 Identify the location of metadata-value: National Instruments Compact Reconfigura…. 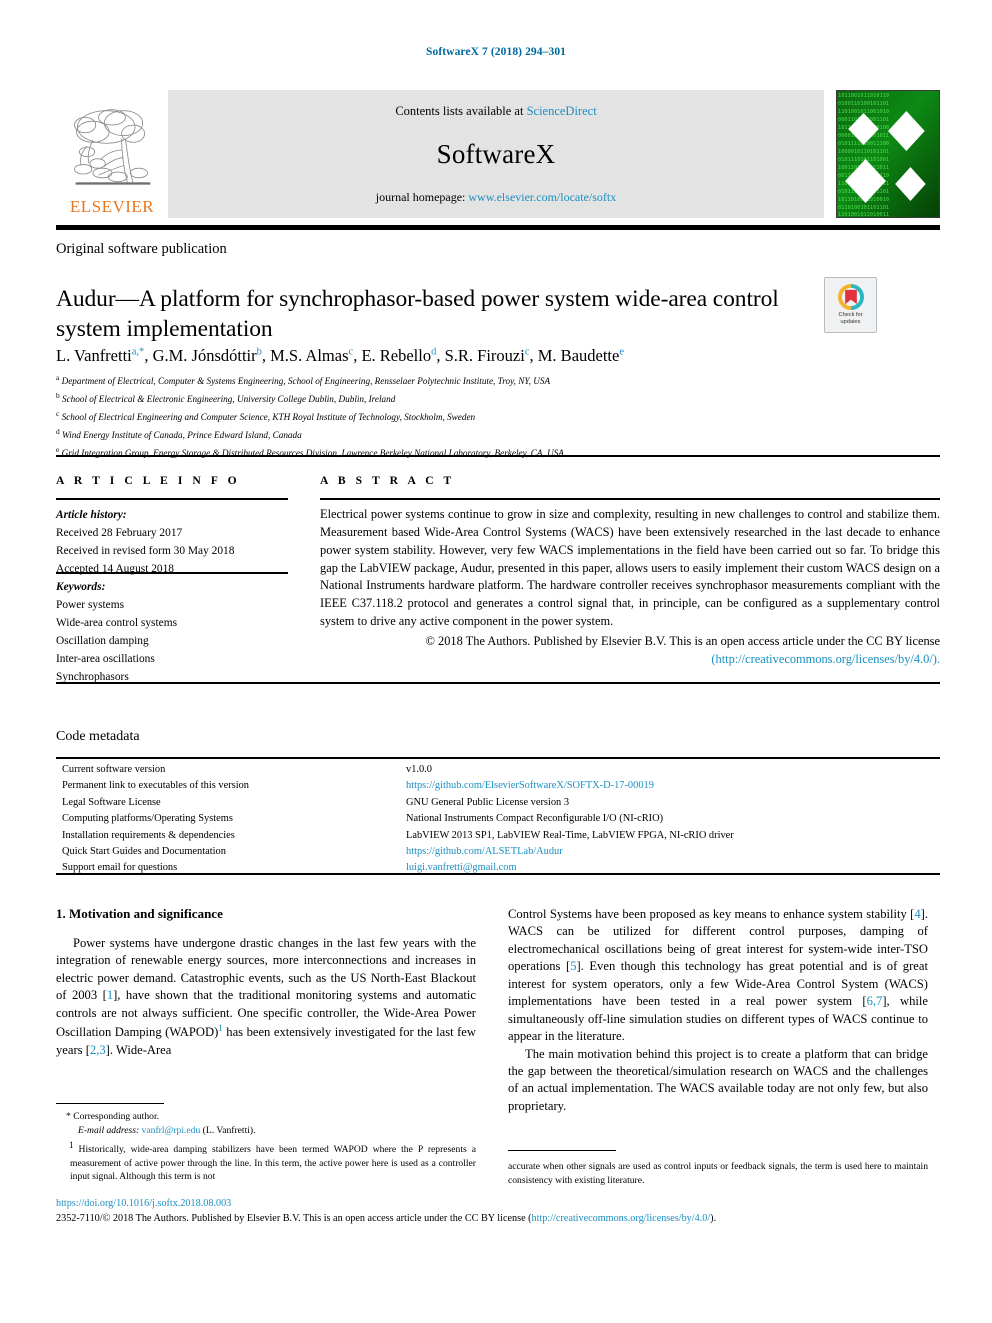
(535, 819).